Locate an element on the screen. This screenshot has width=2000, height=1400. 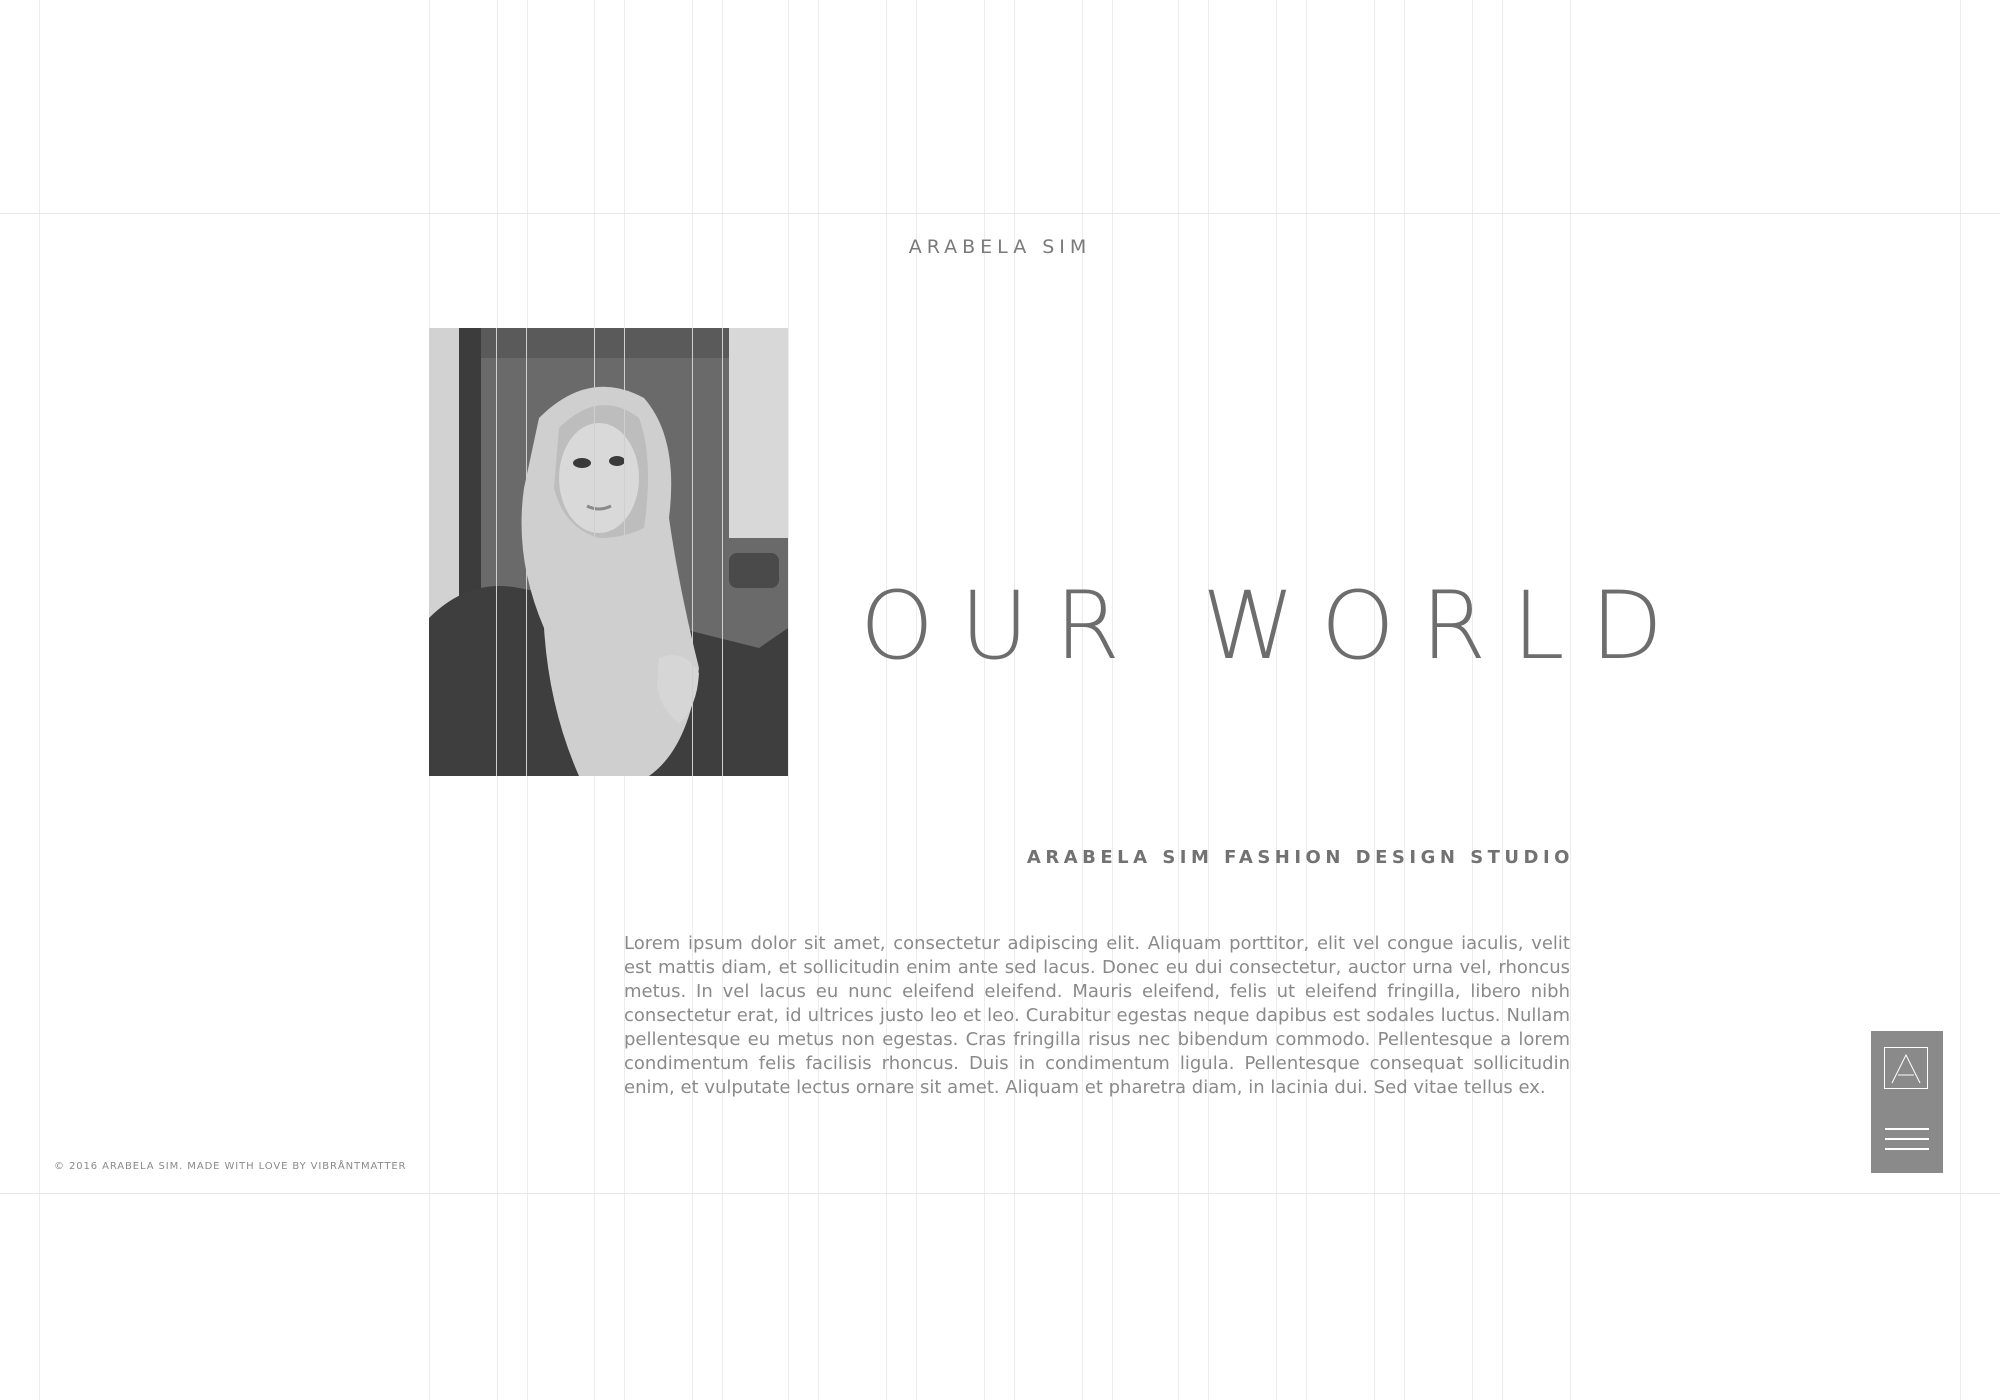
site-name: ARABELA SIM is located at coordinates (1000, 247).